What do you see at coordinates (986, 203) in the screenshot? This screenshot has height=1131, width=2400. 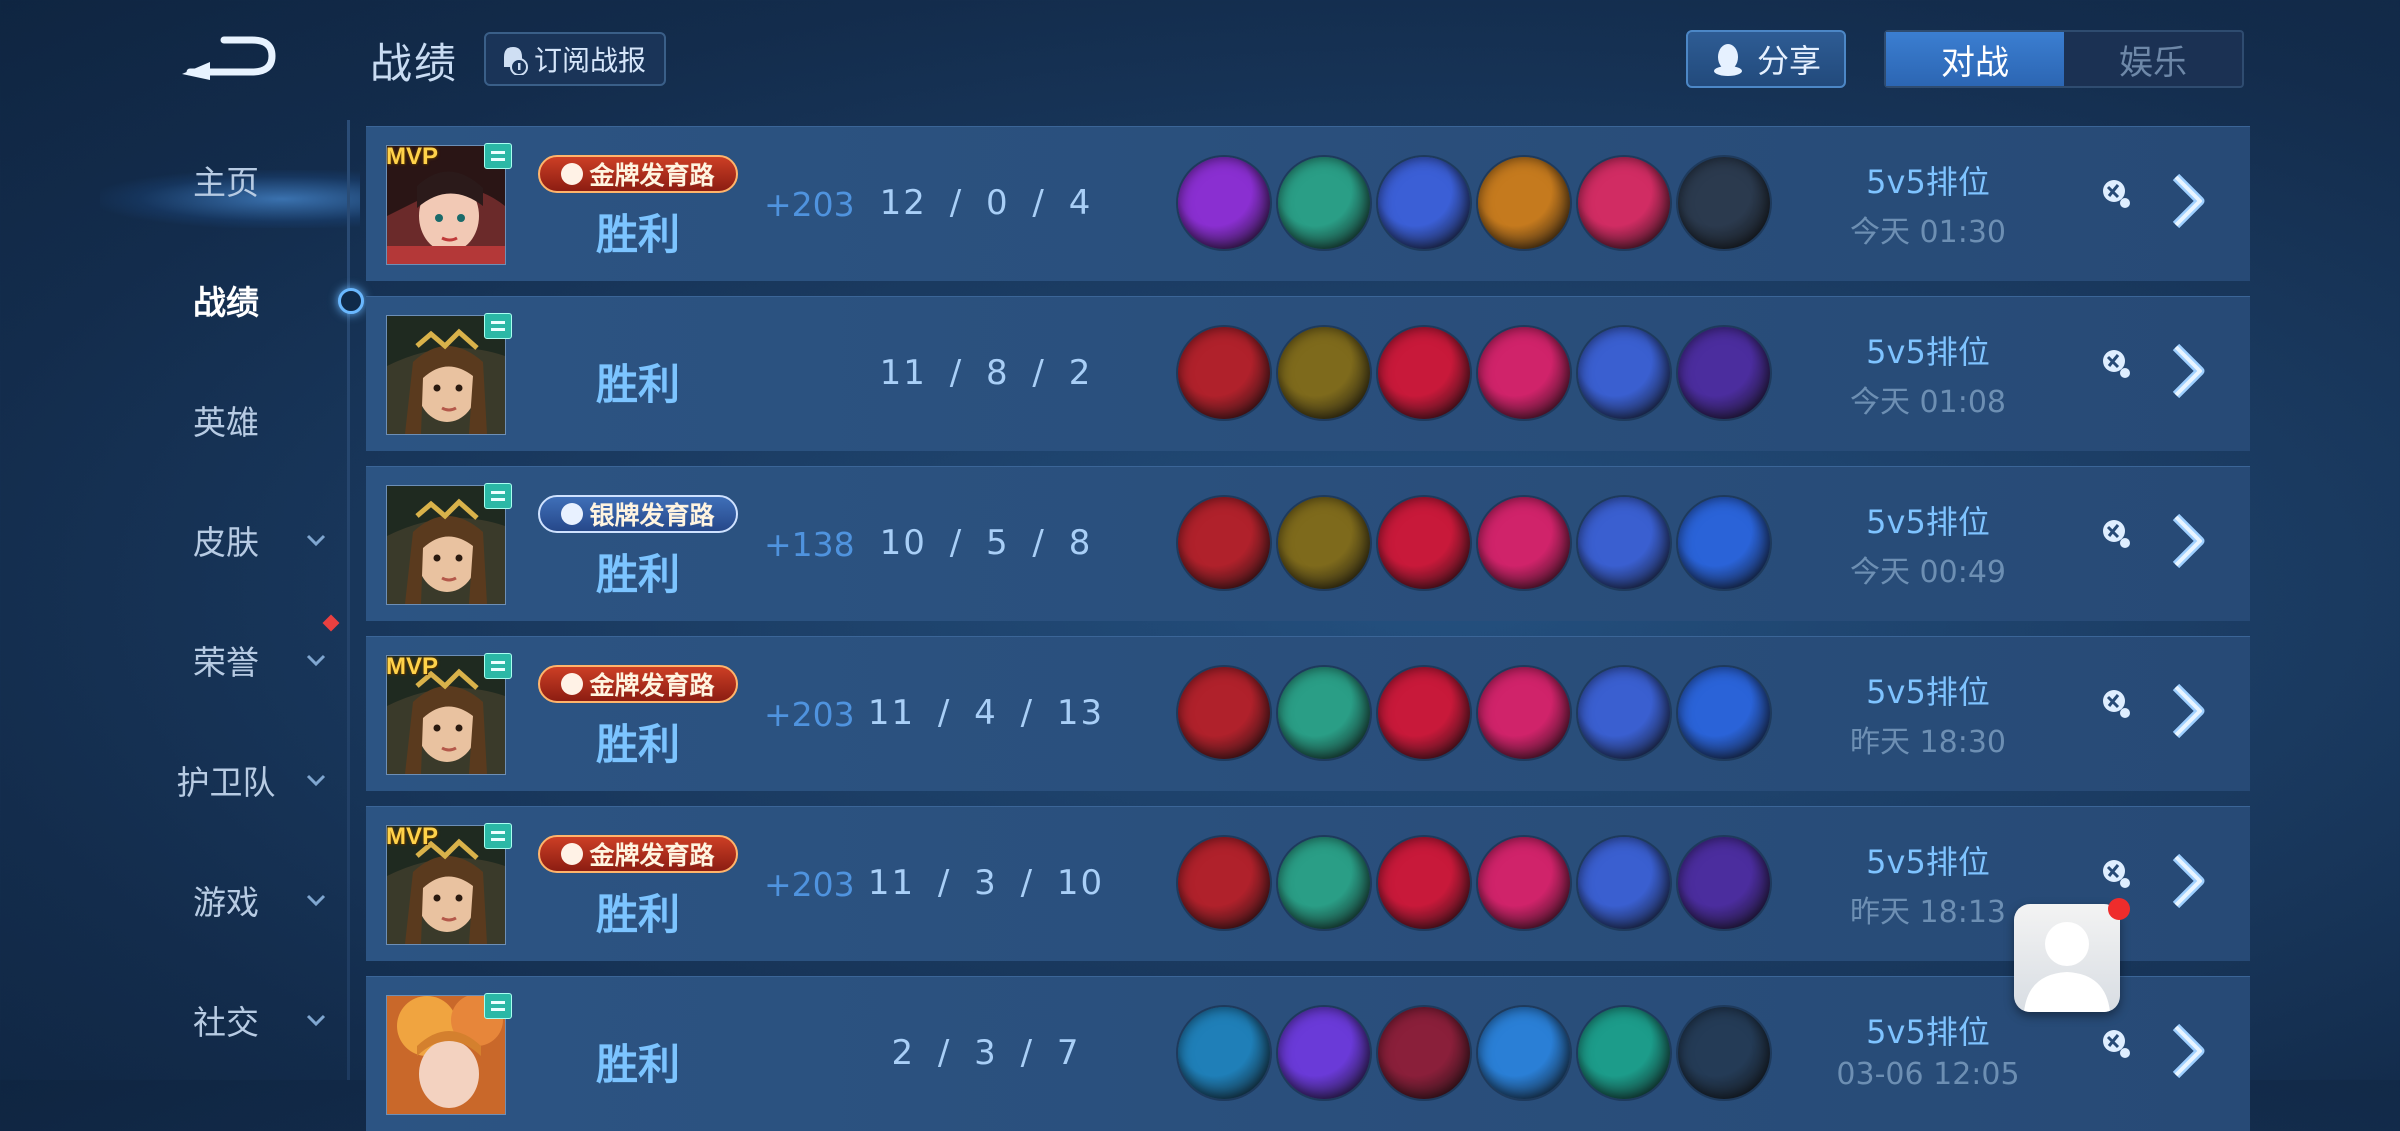 I see `kda-stats: 12 / 0 / 4` at bounding box center [986, 203].